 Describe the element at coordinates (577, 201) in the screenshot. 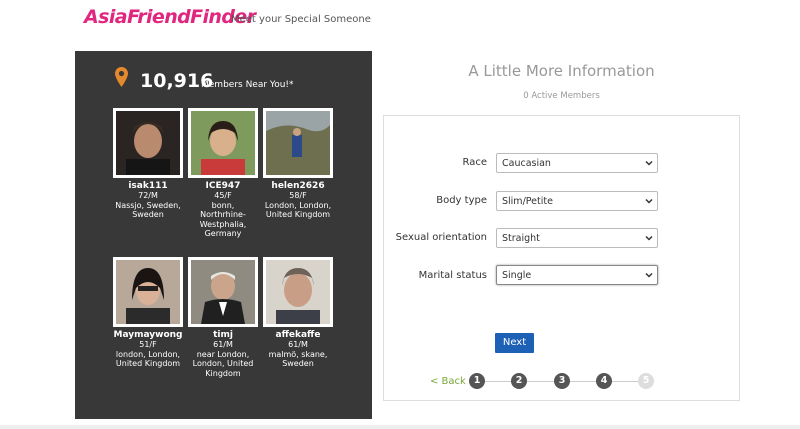

I see `body-type-select: Slim/Petite` at that location.